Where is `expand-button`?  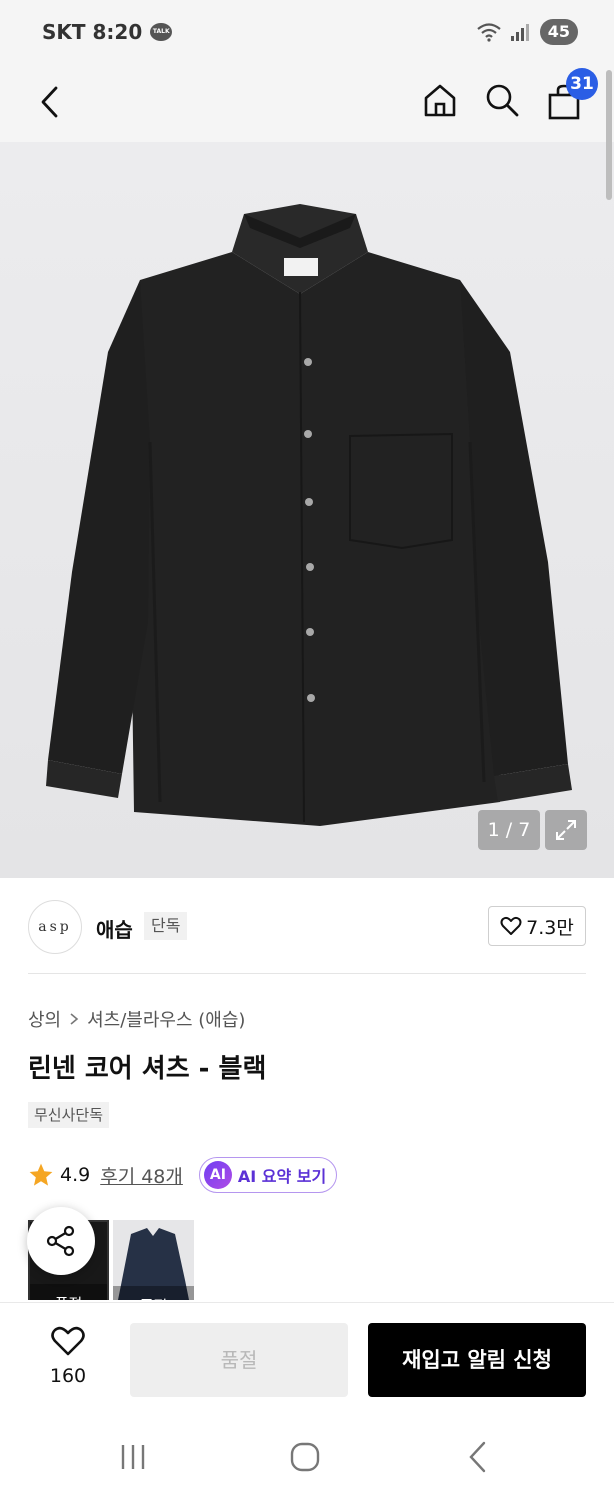
expand-button is located at coordinates (566, 830).